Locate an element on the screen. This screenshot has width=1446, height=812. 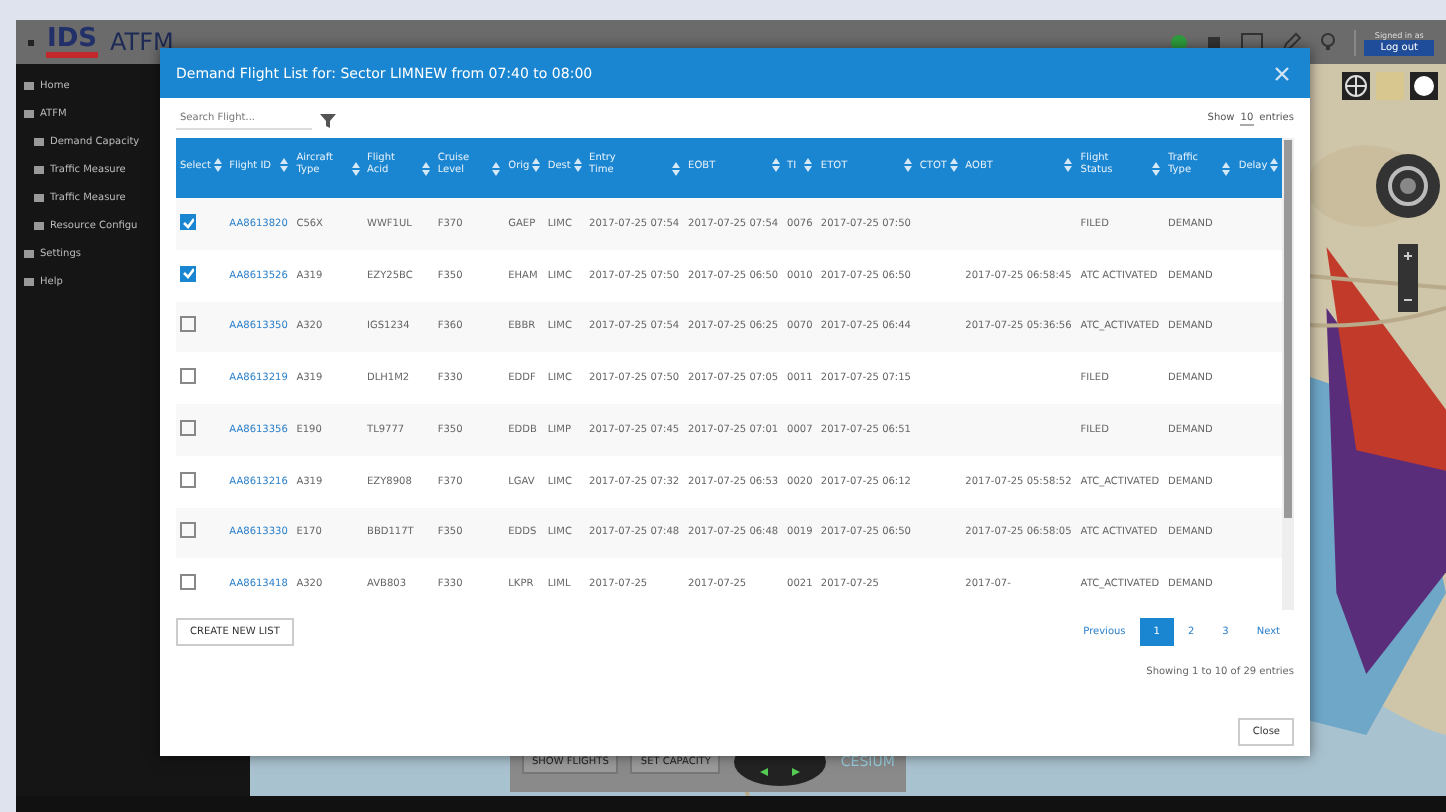
menu-icon is located at coordinates (31, 42).